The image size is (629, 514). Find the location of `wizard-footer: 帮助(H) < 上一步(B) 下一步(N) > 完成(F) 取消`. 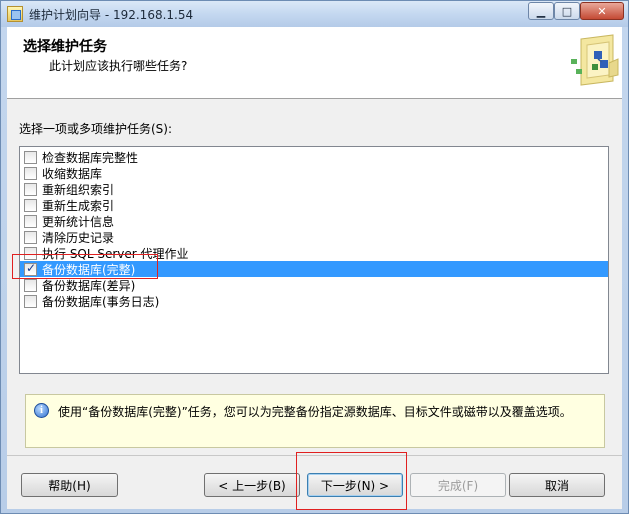

wizard-footer: 帮助(H) < 上一步(B) 下一步(N) > 完成(F) 取消 is located at coordinates (314, 482).